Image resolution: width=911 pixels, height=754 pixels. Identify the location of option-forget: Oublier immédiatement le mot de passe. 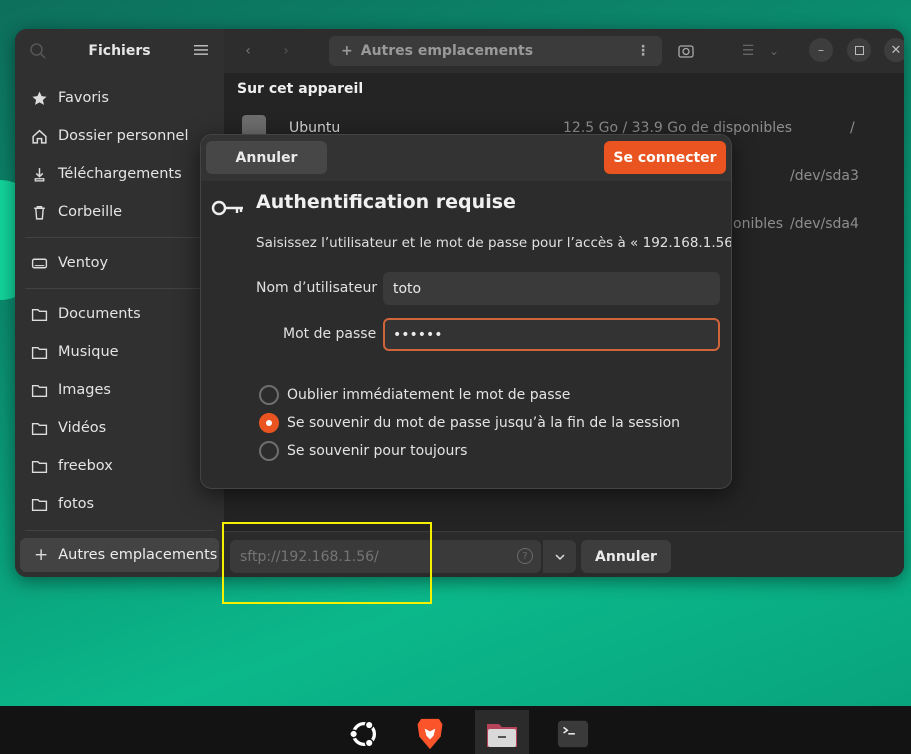
(414, 395).